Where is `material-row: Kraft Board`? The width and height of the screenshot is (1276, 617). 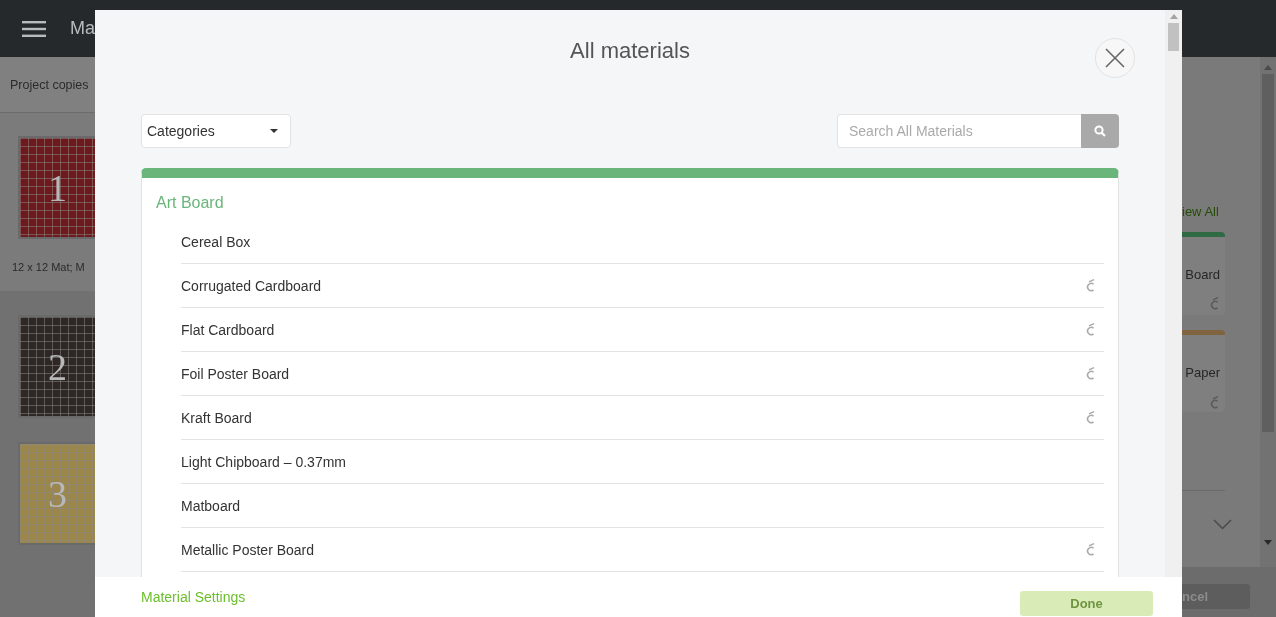 material-row: Kraft Board is located at coordinates (642, 418).